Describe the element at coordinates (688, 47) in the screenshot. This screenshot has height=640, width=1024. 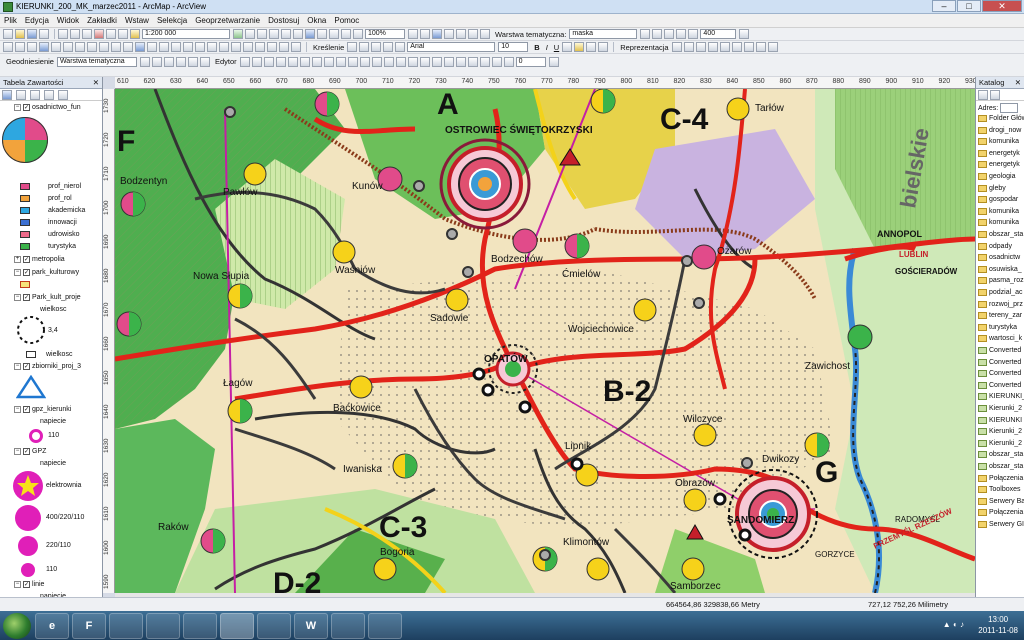
I see `rep-tool2-icon` at that location.